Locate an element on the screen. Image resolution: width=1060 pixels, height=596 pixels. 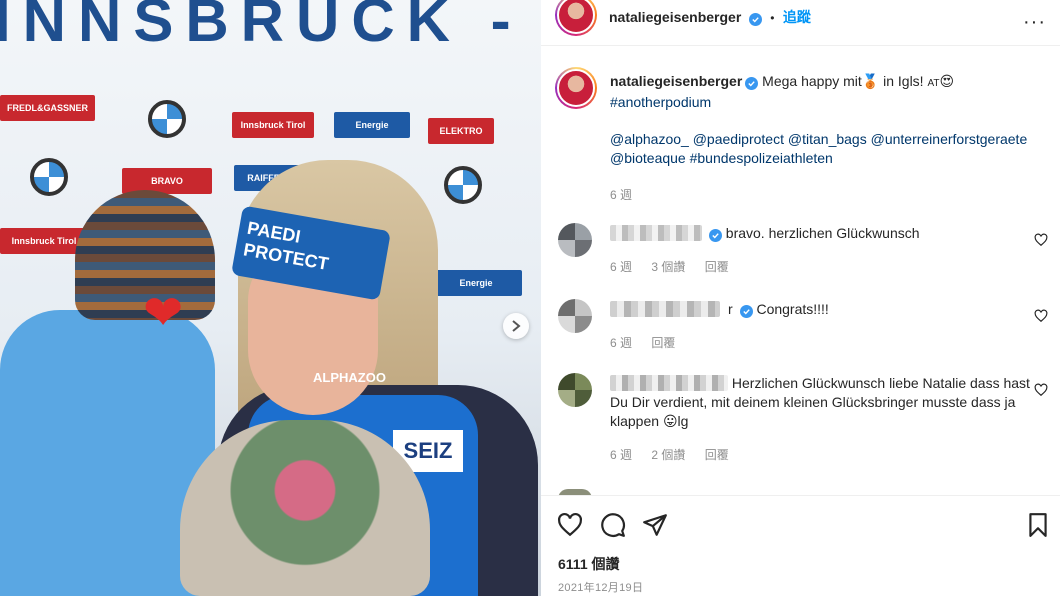
heart-eyes-emoji: 😍 is located at coordinates (947, 81).